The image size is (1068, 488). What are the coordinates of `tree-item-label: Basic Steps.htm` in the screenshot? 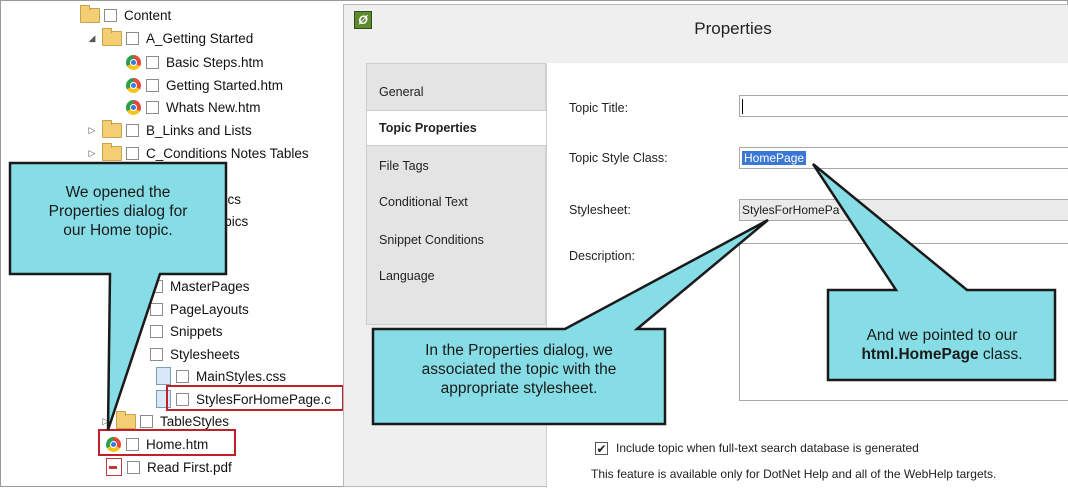 It's located at (215, 62).